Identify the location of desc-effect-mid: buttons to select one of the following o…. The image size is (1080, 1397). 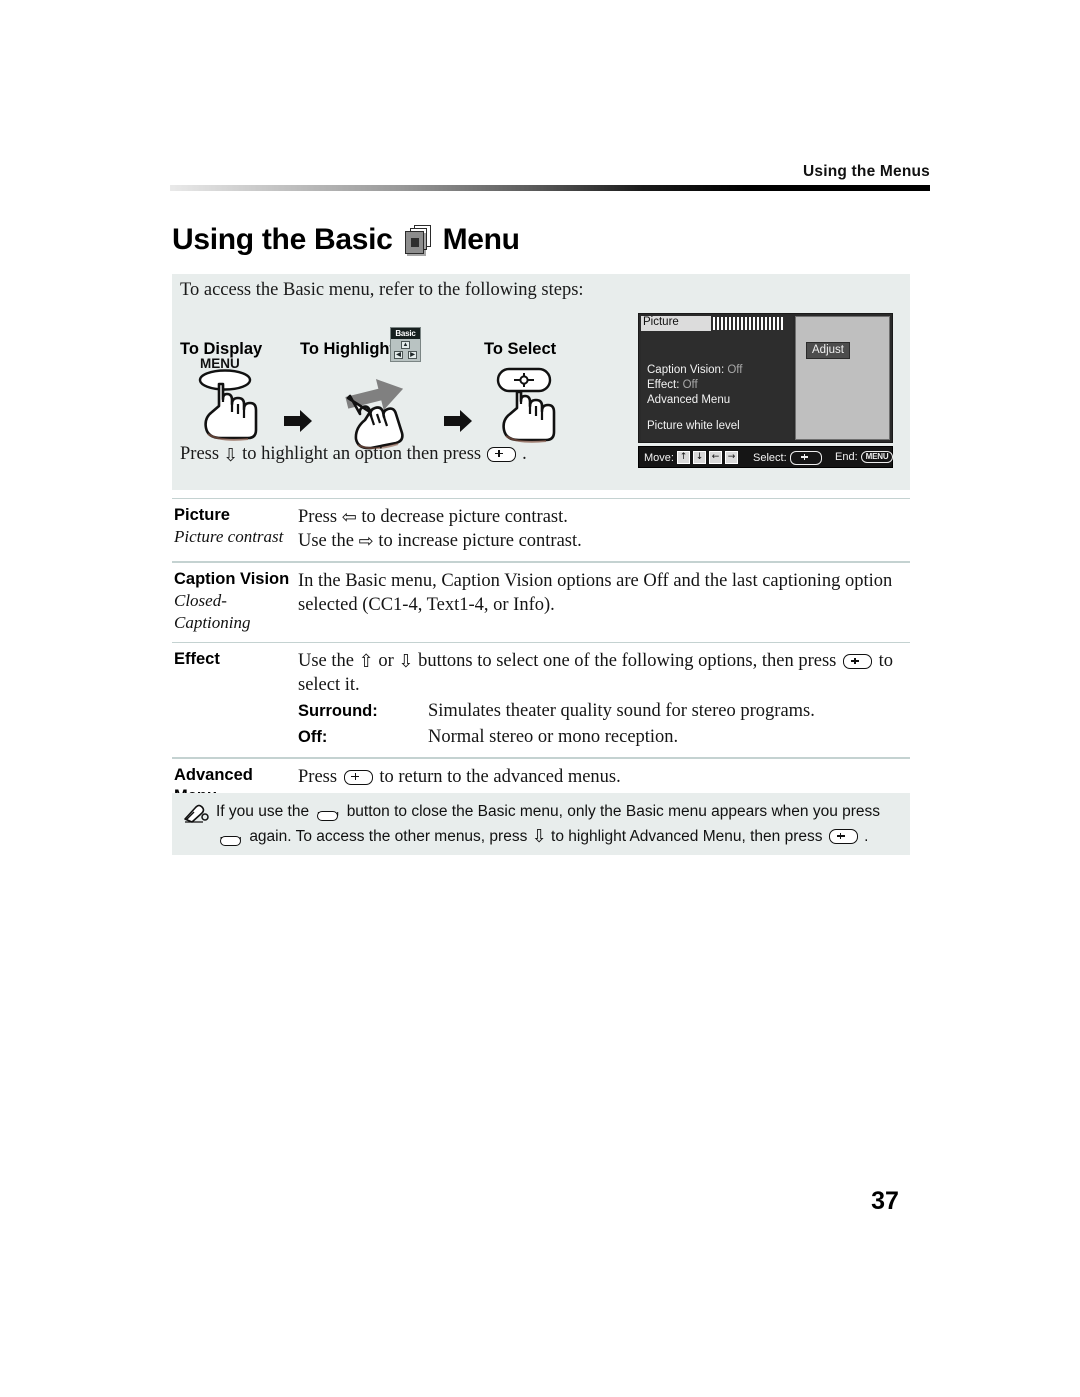
(627, 661).